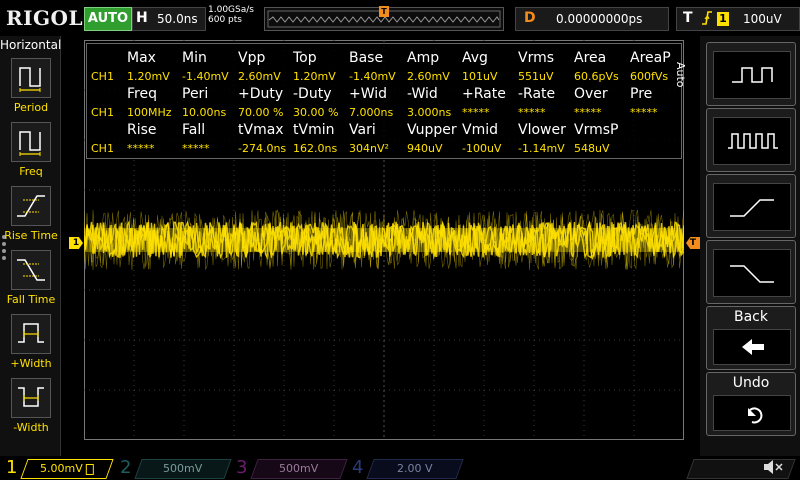 Image resolution: width=800 pixels, height=480 pixels. Describe the element at coordinates (316, 112) in the screenshot. I see `measurement-value: 30.00 %` at that location.